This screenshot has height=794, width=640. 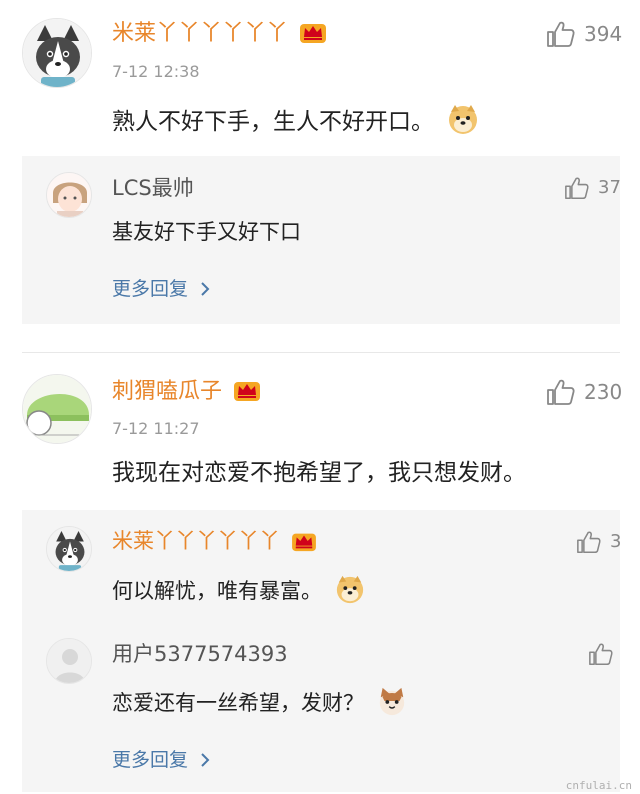 I want to click on like-button: 230, so click(x=584, y=392).